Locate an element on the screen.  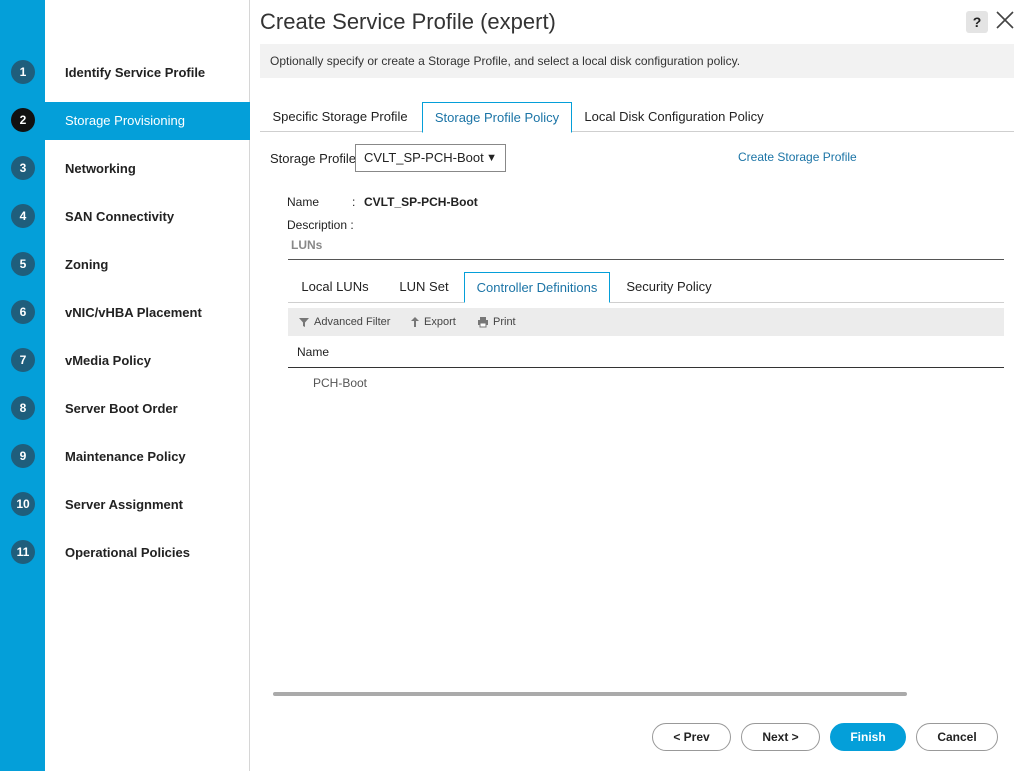
step-number-7: 7 is located at coordinates (23, 360).